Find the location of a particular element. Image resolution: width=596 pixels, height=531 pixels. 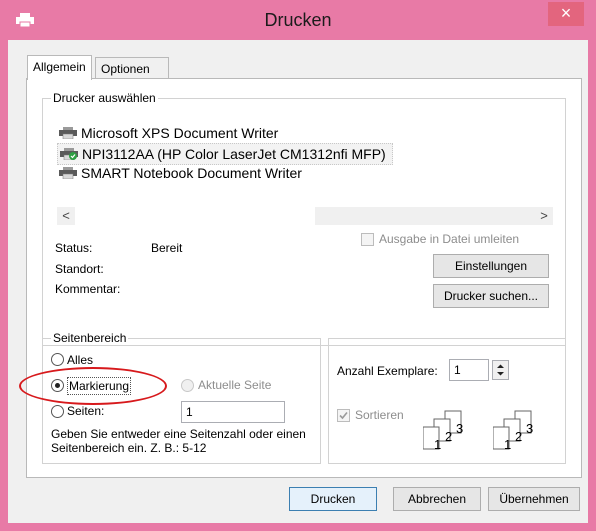

status-label: Status: is located at coordinates (74, 248).